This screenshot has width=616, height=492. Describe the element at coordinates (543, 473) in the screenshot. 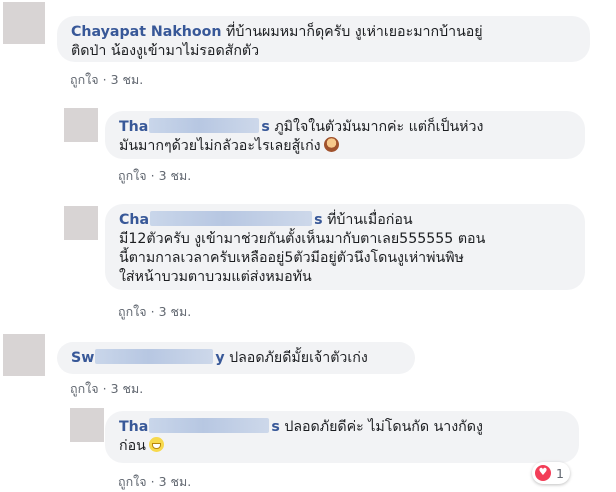

I see `heart-icon: ♥` at that location.